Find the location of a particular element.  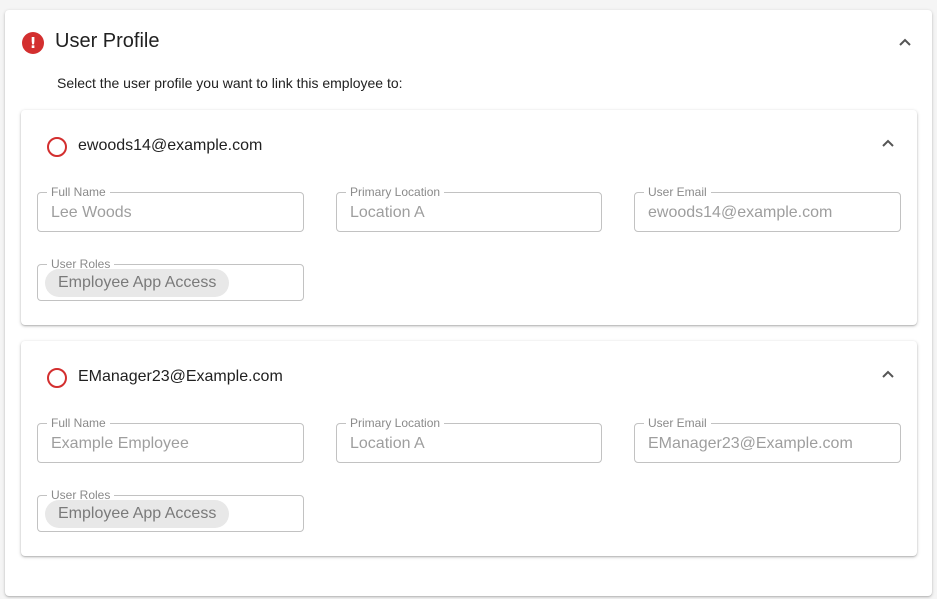

field-value: ewoods14@example.com is located at coordinates (740, 212).